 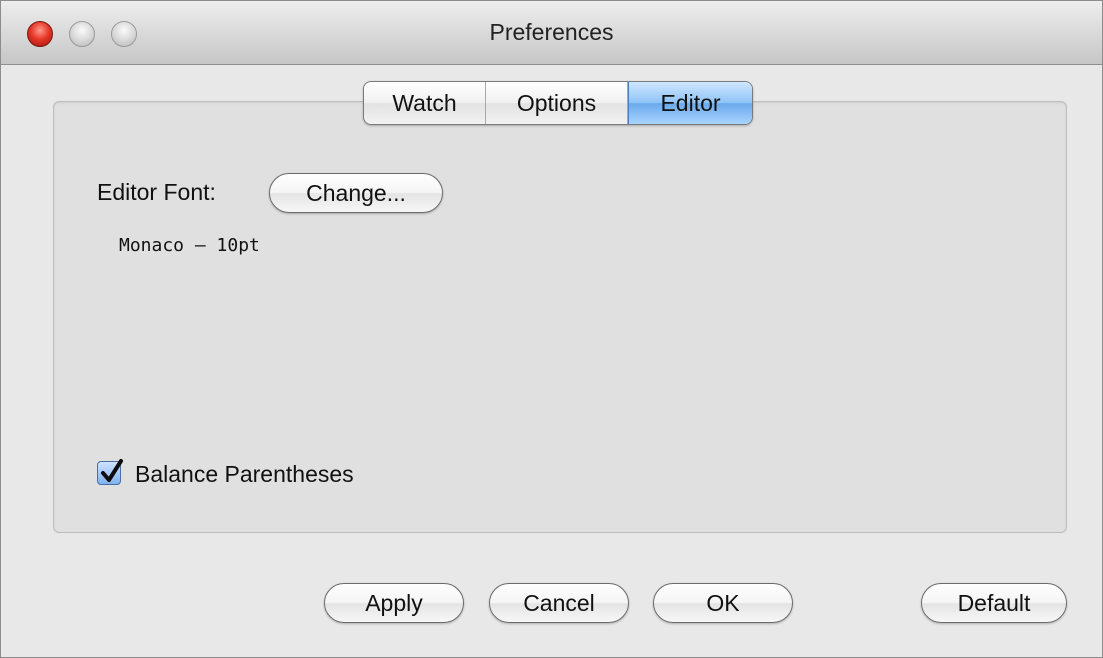 I want to click on checkmark-icon, so click(x=112, y=470).